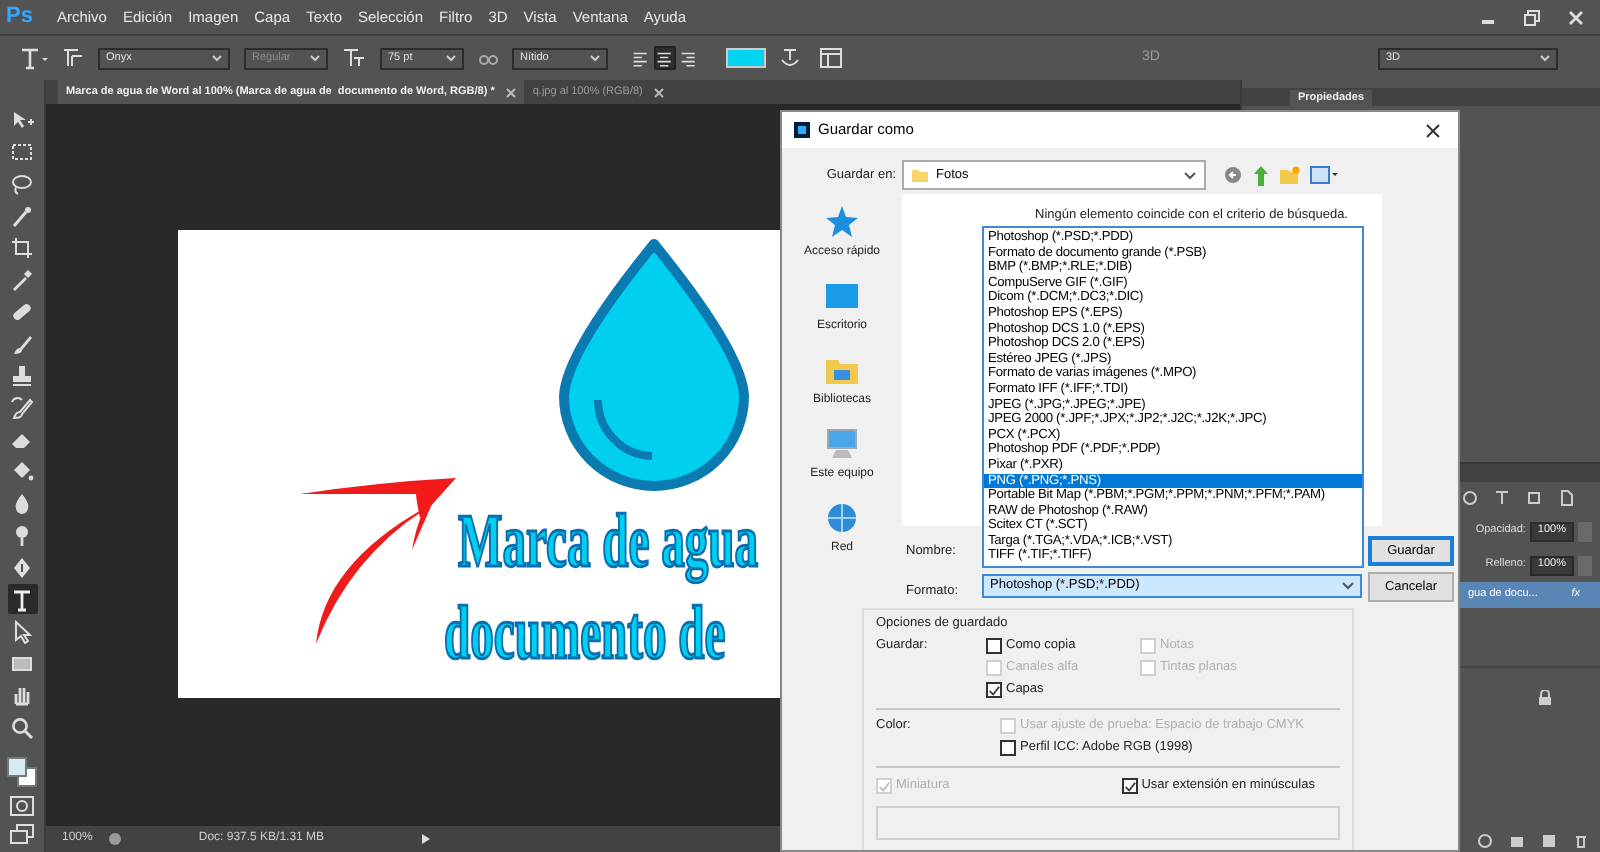 This screenshot has height=852, width=1600. I want to click on format-list, so click(1173, 397).